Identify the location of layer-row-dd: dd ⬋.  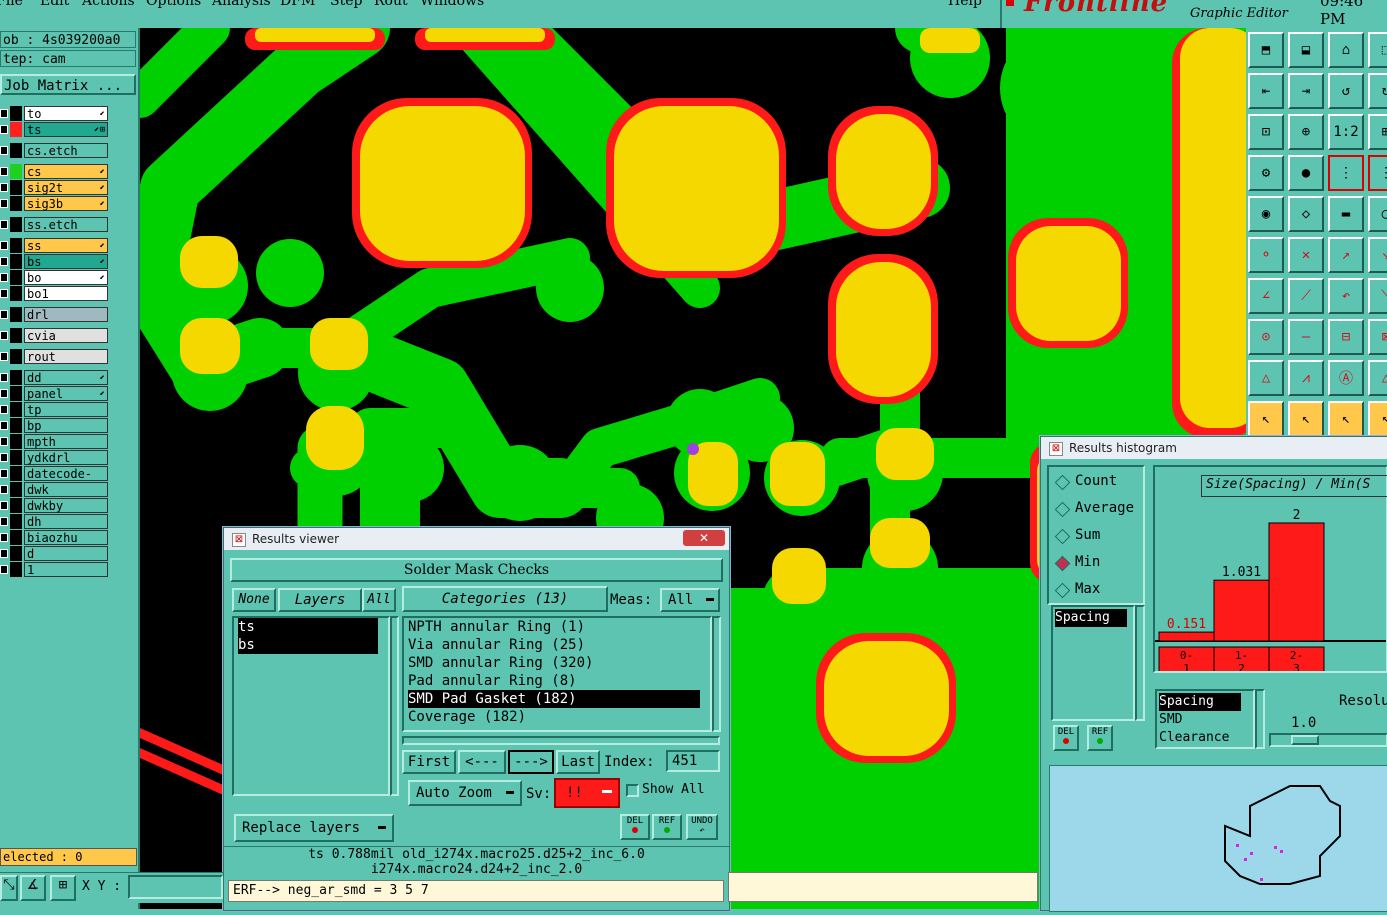
(55, 377).